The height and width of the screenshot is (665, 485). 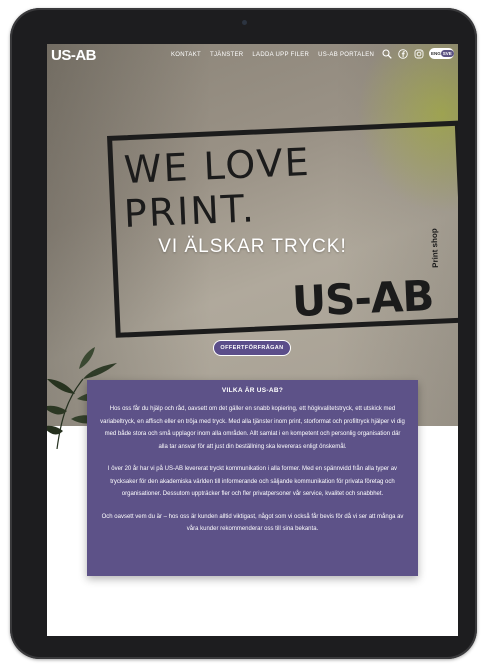 I want to click on language-toggle: ENG SVE, so click(x=441, y=53).